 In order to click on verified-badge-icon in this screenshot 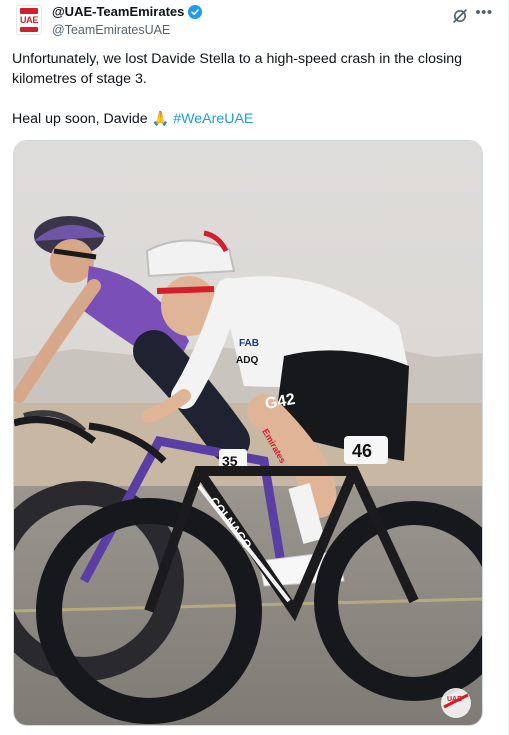, I will do `click(195, 12)`.